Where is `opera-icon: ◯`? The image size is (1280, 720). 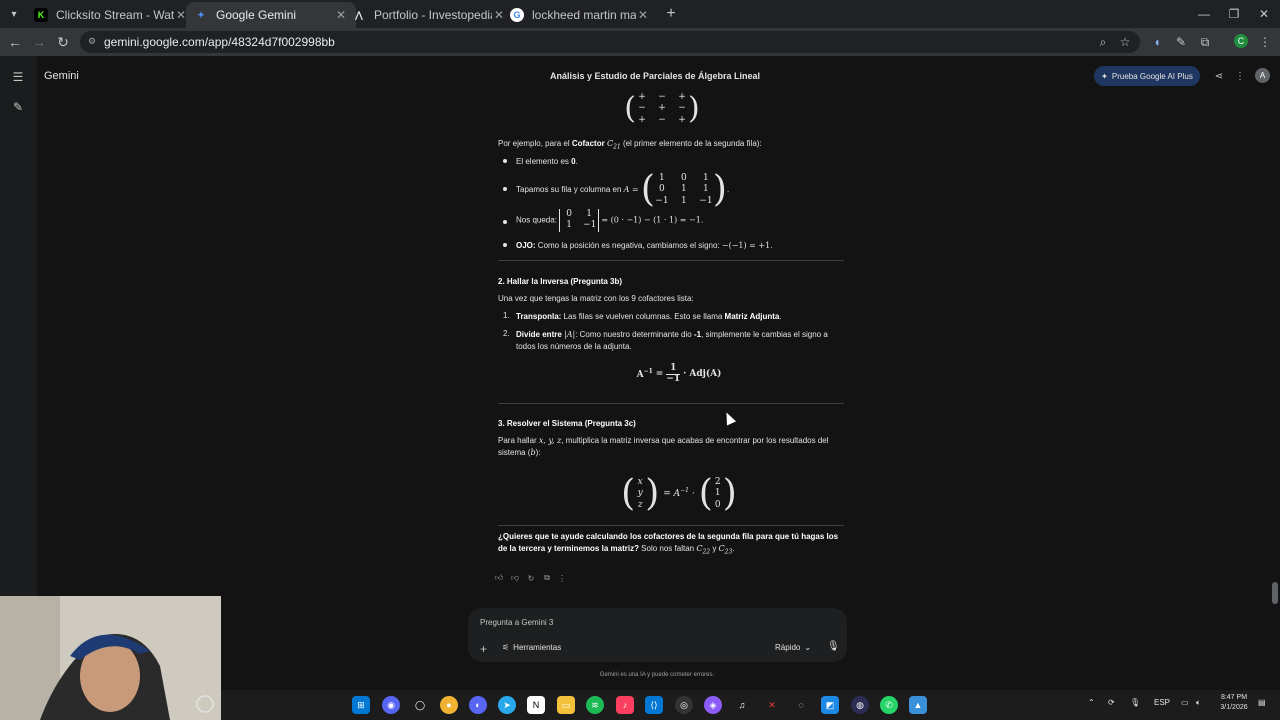
opera-icon: ◯ is located at coordinates (420, 705).